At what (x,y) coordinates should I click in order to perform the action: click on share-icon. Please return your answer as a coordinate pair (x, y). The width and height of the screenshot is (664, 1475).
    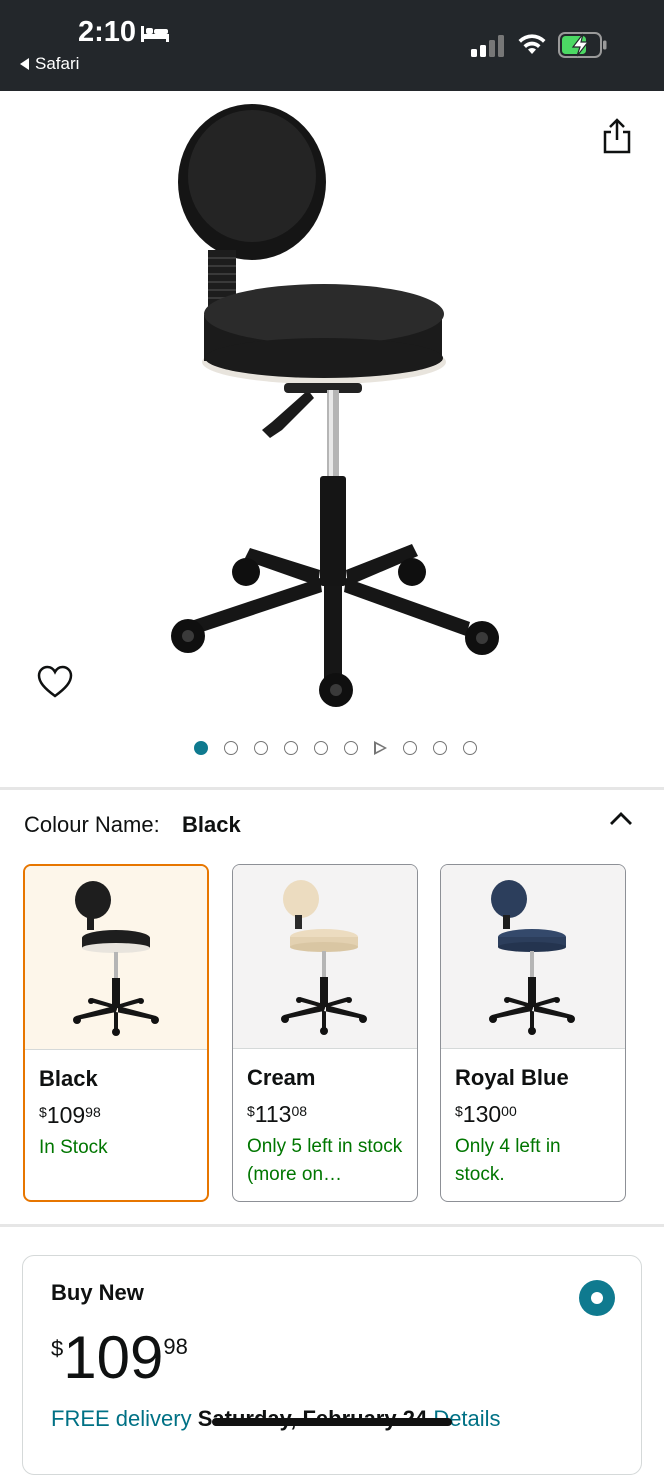
    Looking at the image, I should click on (617, 136).